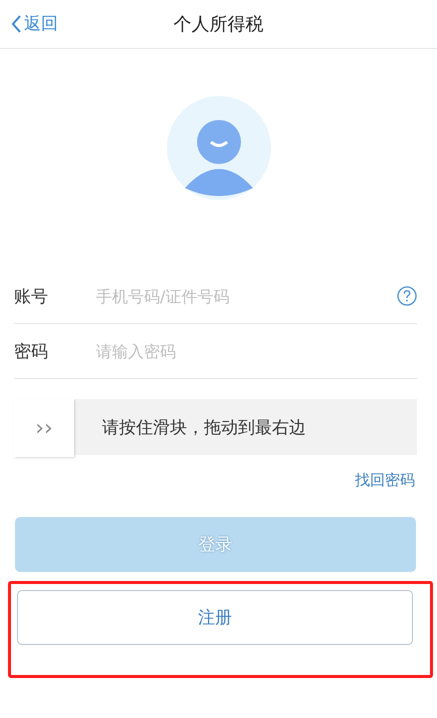  What do you see at coordinates (215, 617) in the screenshot?
I see `register-button: 注册` at bounding box center [215, 617].